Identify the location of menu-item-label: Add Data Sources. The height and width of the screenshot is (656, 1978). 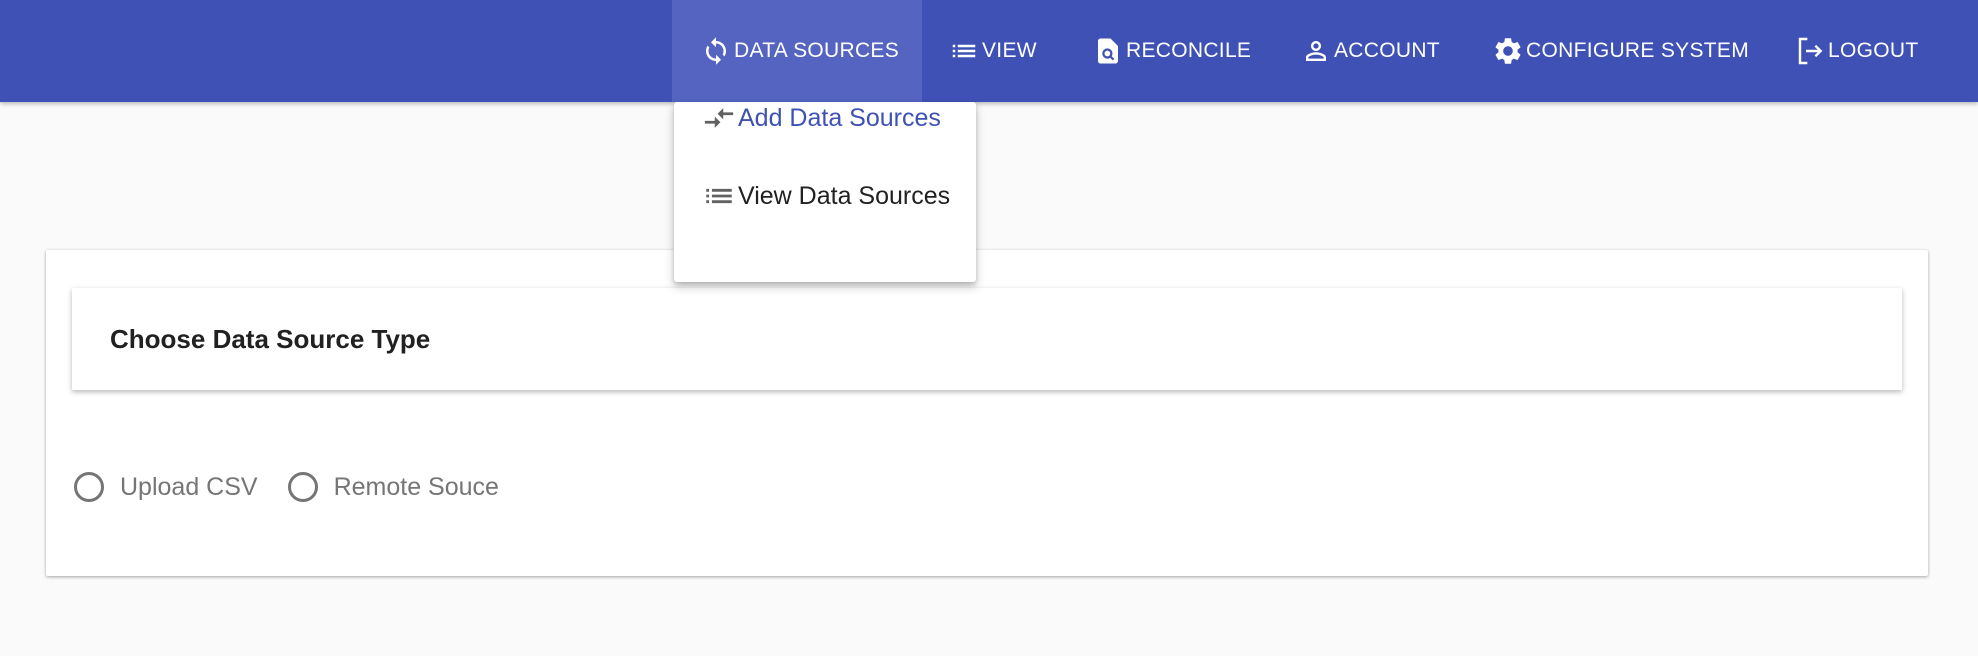
(839, 117).